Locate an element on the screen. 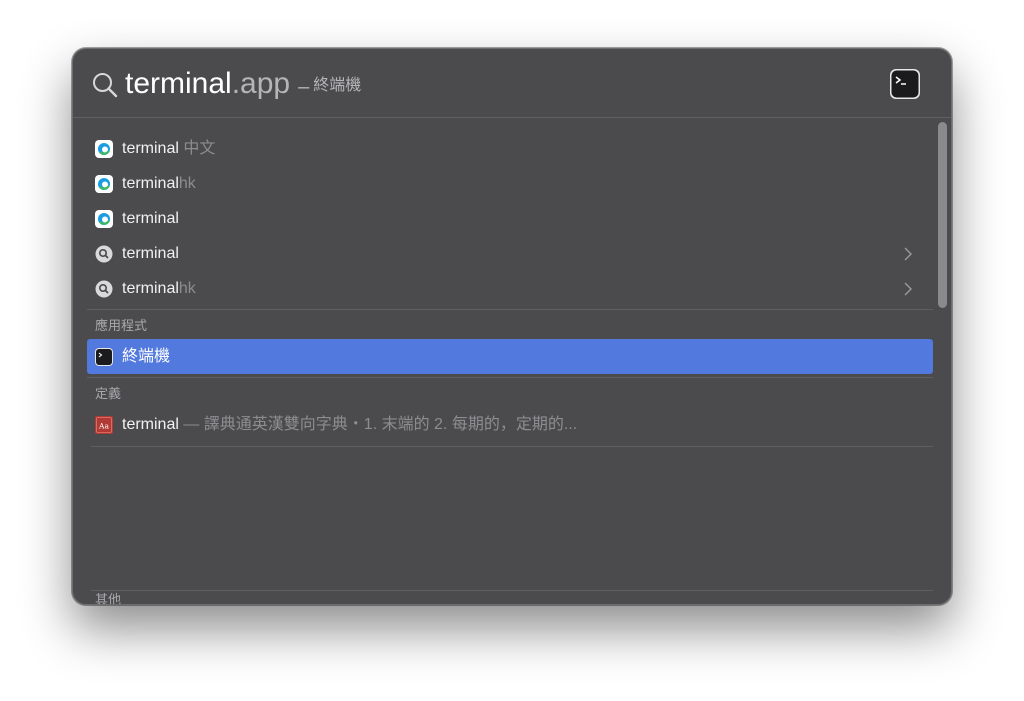 This screenshot has height=701, width=1024. svg-text: Aa is located at coordinates (103, 426).